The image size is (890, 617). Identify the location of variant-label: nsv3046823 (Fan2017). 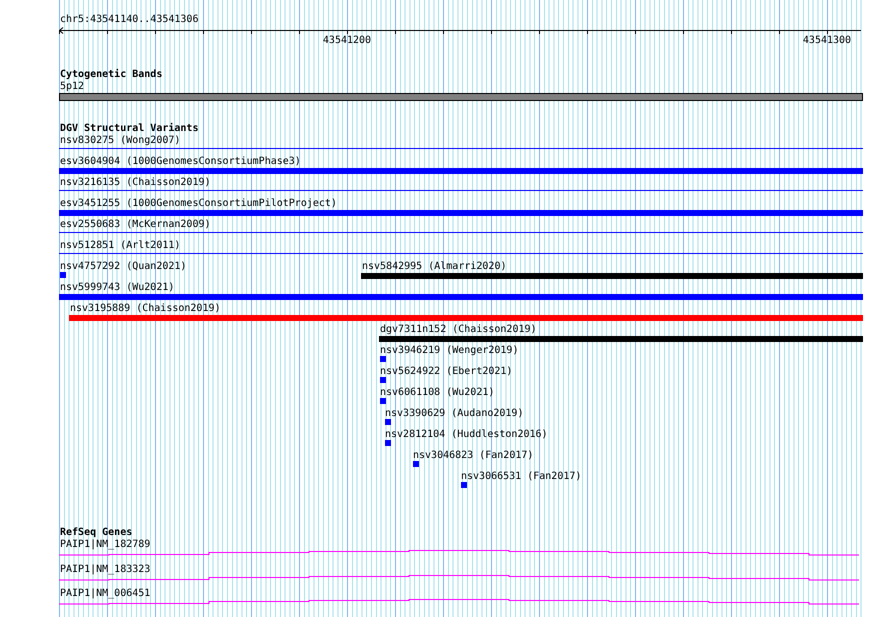
(473, 456).